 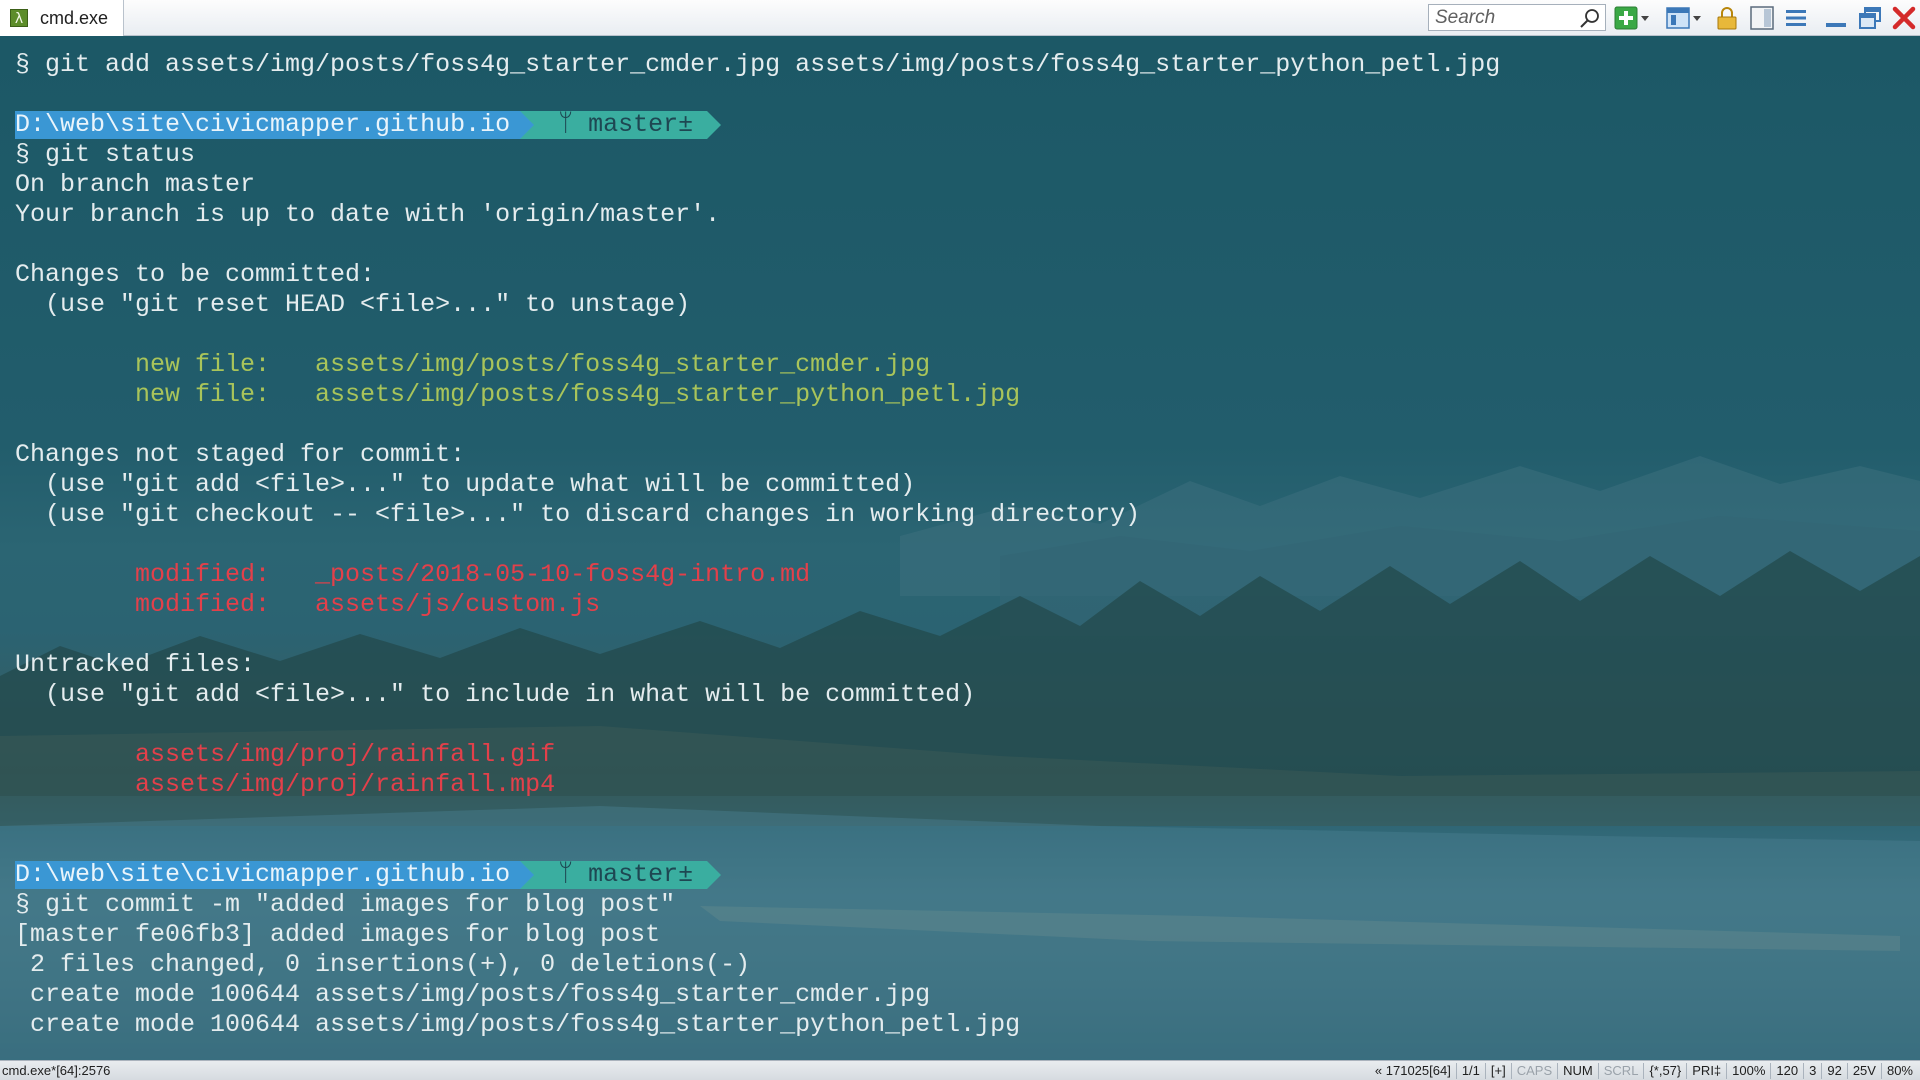 I want to click on output-line: assets/img/proj/rainfall.gif, so click(x=285, y=754).